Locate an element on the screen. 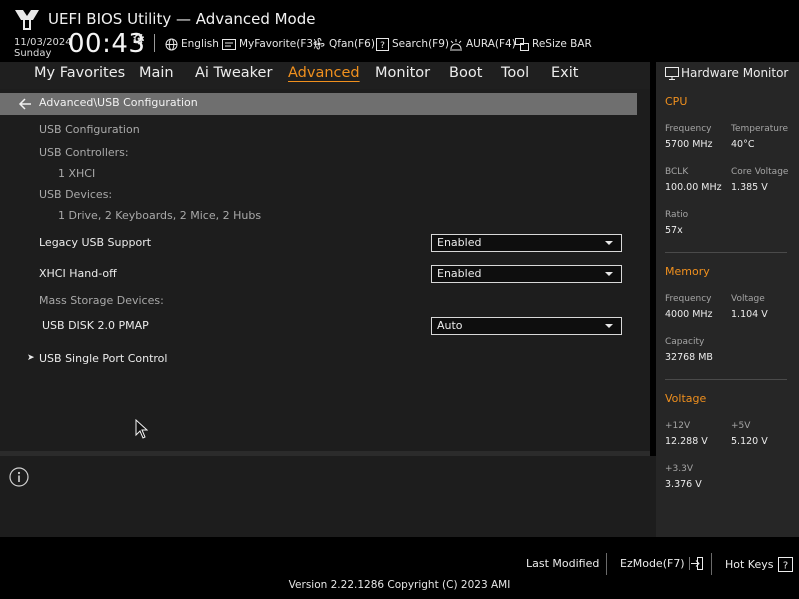 The image size is (799, 599). cpu-frequency-label: Frequency is located at coordinates (688, 129).